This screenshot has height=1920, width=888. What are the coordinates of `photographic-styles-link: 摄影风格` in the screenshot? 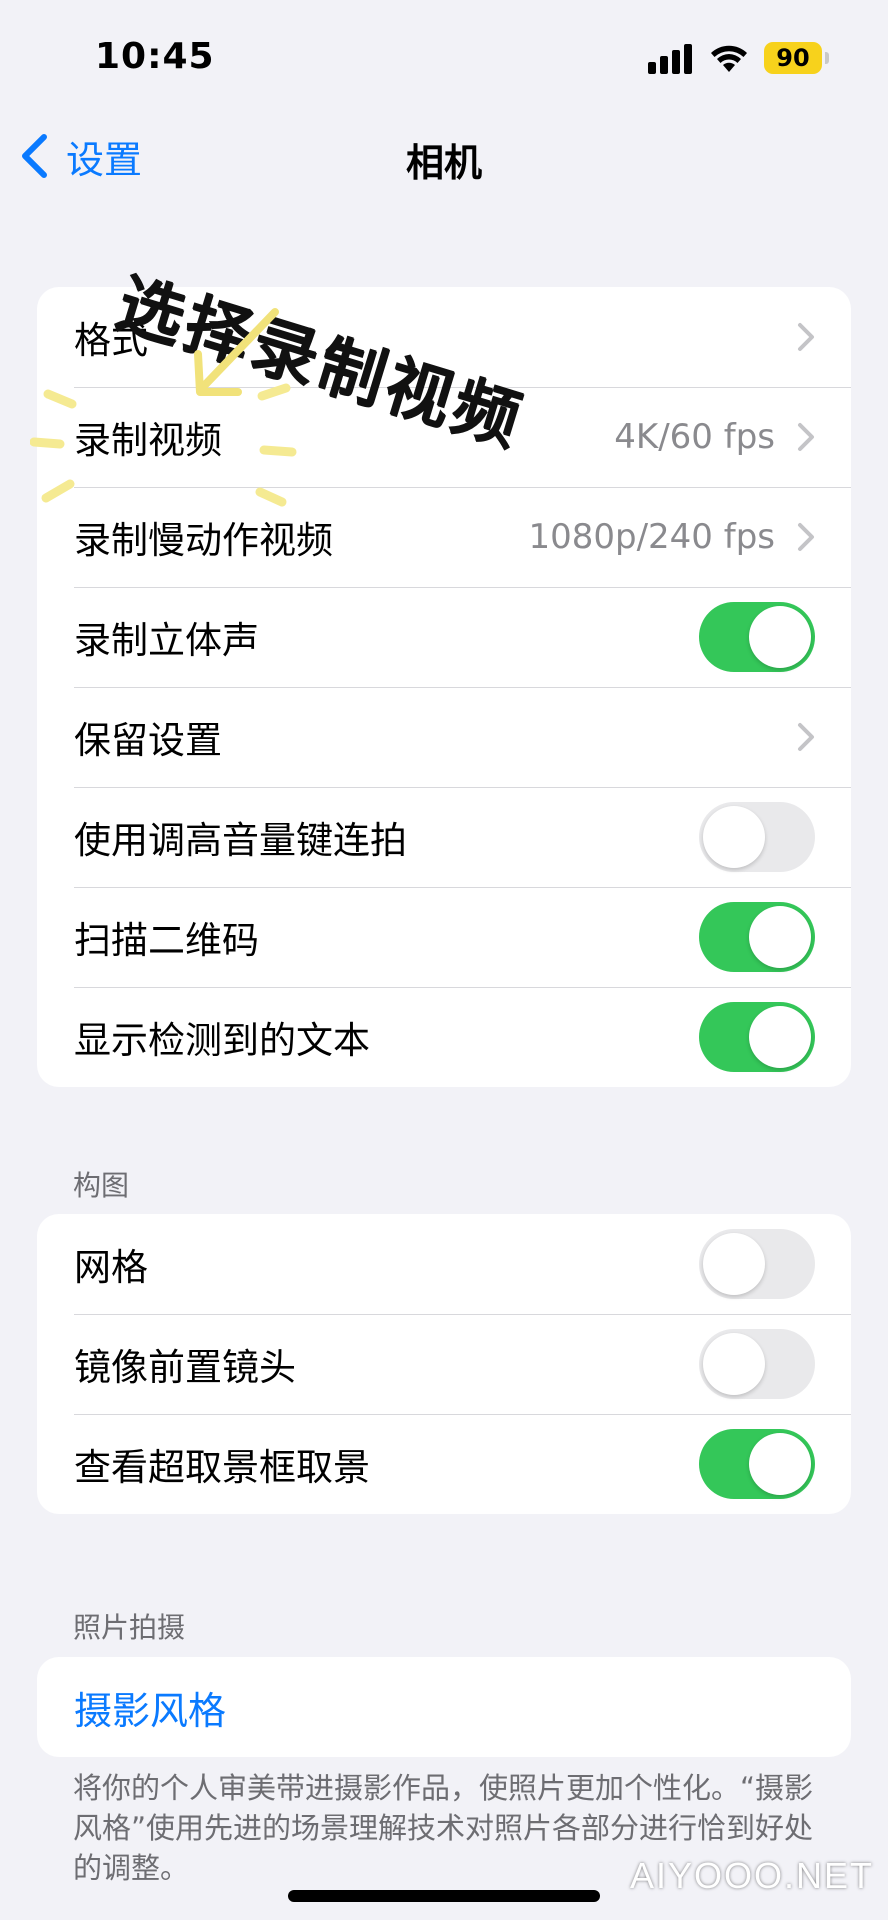 It's located at (444, 1707).